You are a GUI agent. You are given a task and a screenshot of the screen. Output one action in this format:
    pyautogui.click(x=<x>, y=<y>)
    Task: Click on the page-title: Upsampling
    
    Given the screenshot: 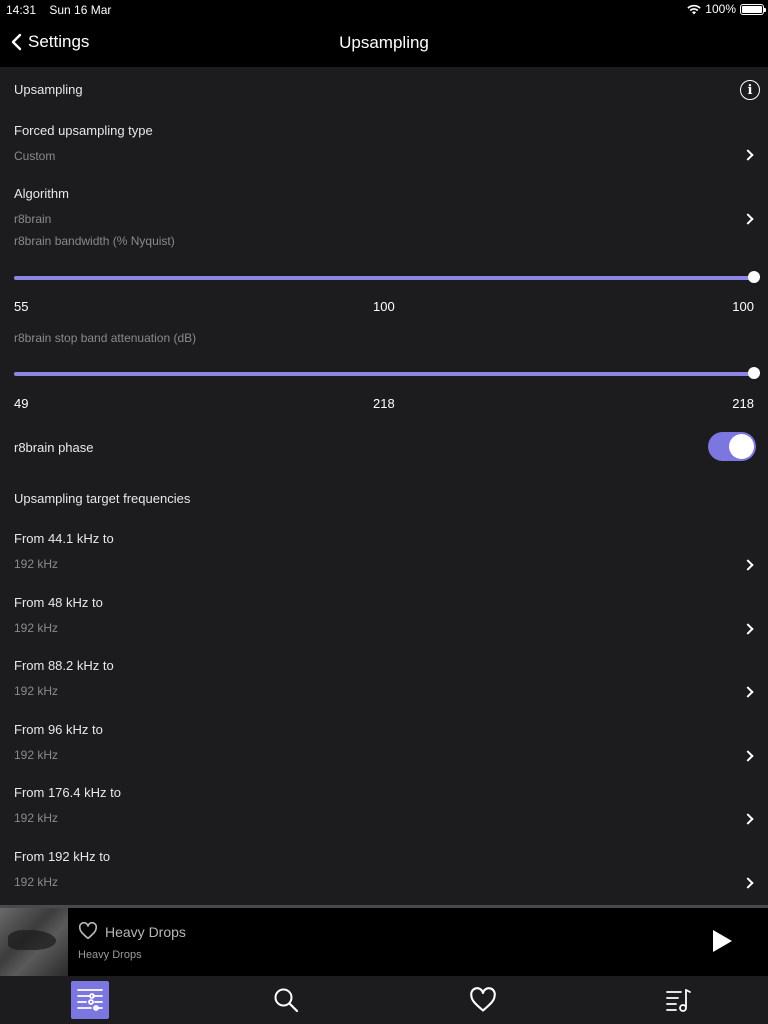 What is the action you would take?
    pyautogui.click(x=384, y=42)
    